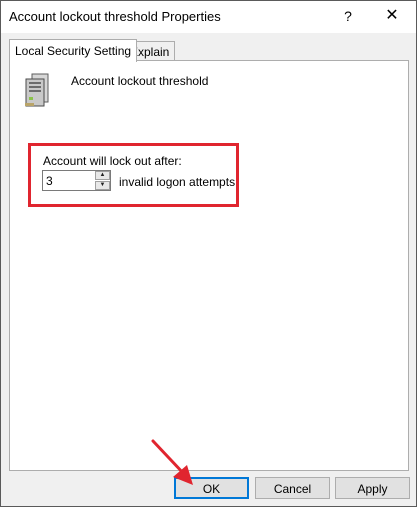 The height and width of the screenshot is (507, 417). Describe the element at coordinates (172, 462) in the screenshot. I see `red-arrow-icon` at that location.